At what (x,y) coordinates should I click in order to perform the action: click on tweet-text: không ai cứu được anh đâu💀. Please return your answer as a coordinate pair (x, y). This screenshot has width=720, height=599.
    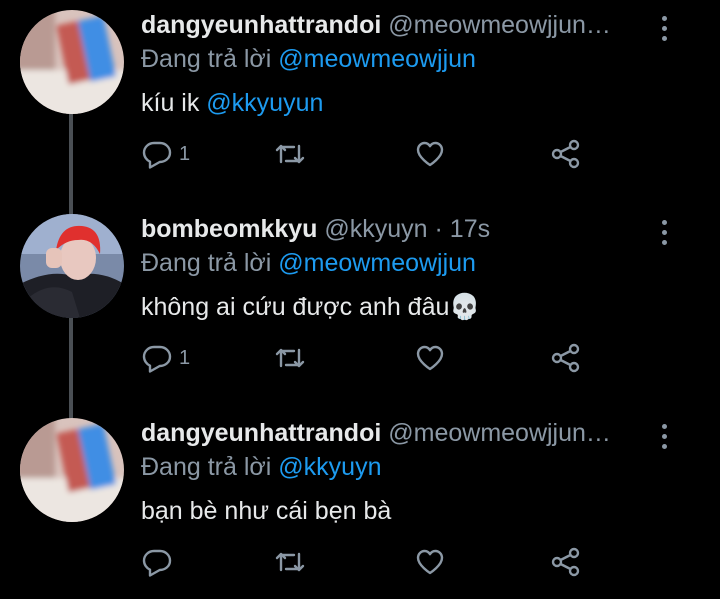
    Looking at the image, I should click on (311, 307).